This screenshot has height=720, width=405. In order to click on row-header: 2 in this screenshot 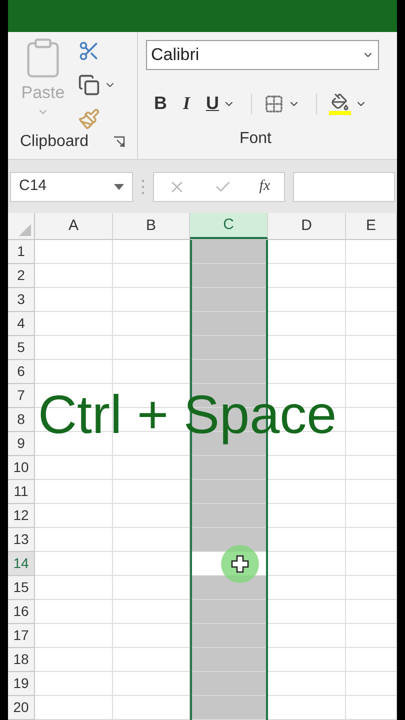, I will do `click(21, 276)`.